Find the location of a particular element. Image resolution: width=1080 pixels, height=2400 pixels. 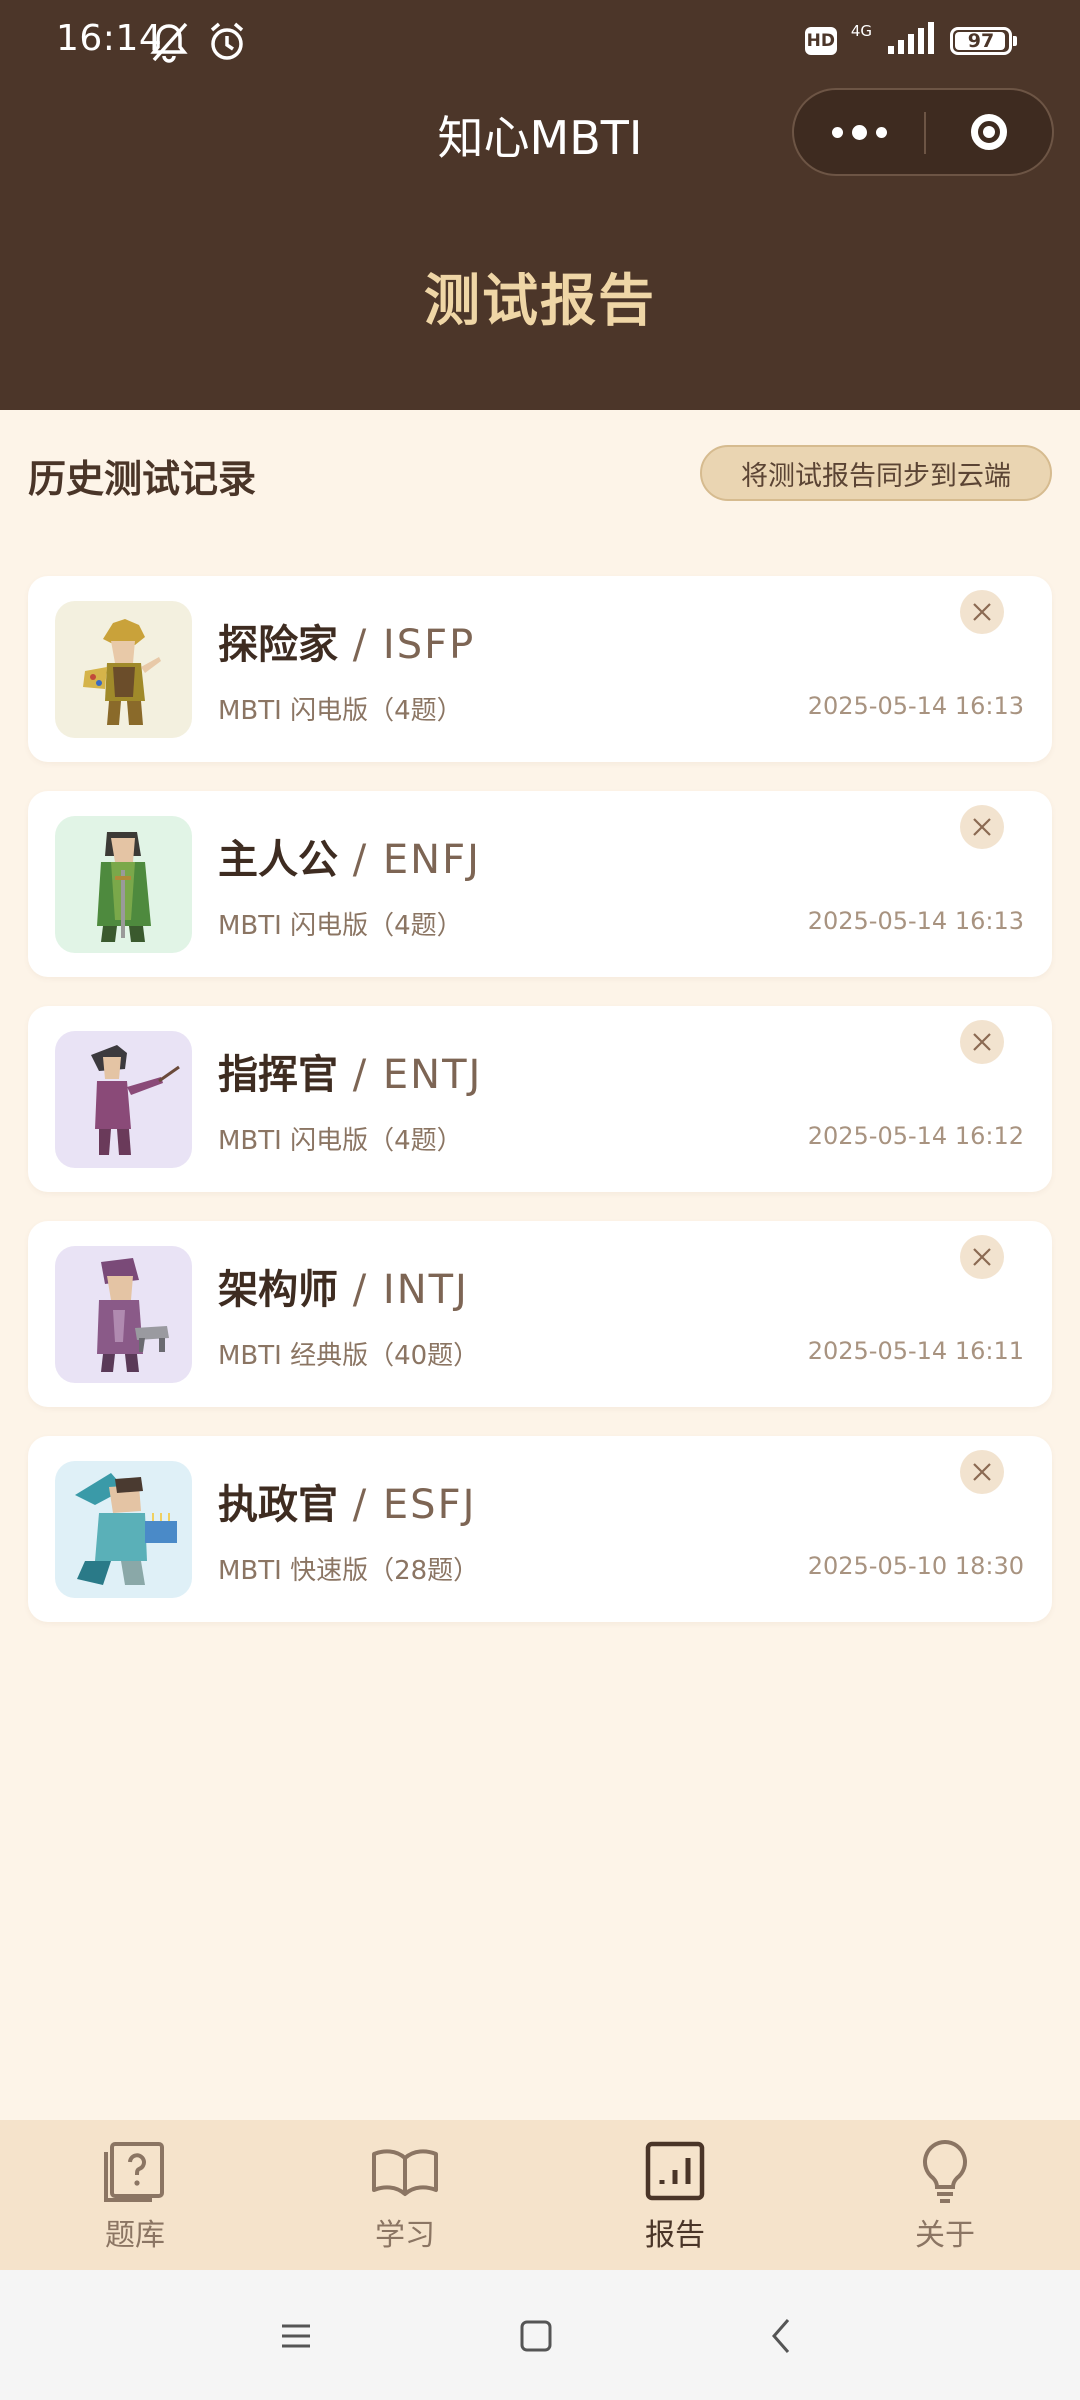

test-date: 2025-05-14 16:12 is located at coordinates (915, 1136).